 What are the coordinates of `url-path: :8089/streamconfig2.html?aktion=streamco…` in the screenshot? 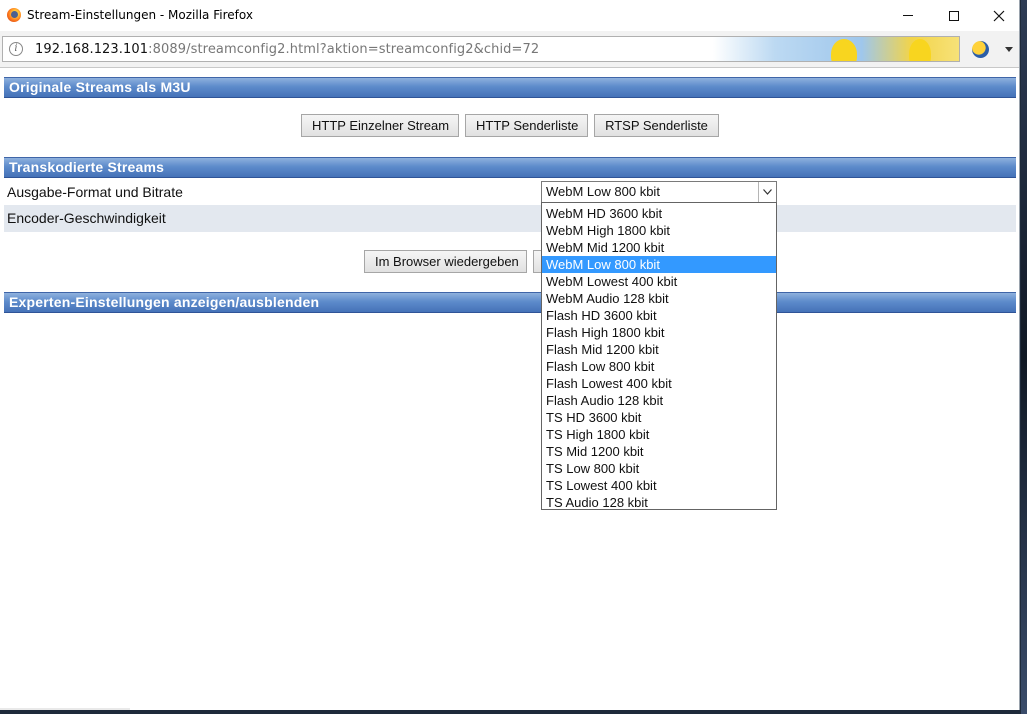 It's located at (344, 49).